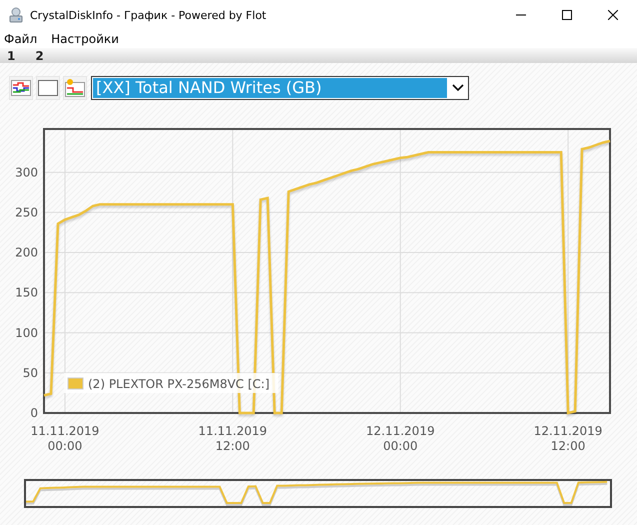  I want to click on y-tick-label: 300, so click(26, 172).